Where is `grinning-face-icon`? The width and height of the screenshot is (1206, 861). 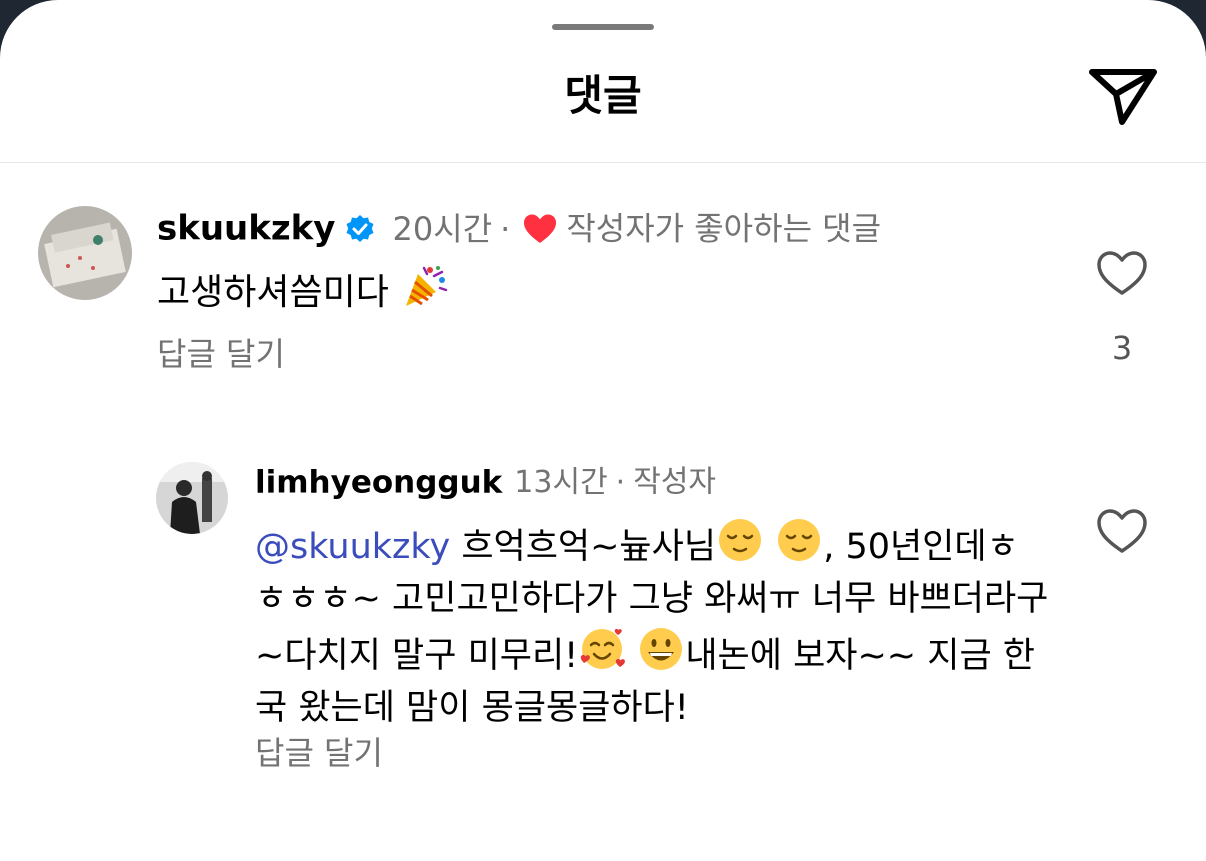 grinning-face-icon is located at coordinates (661, 649).